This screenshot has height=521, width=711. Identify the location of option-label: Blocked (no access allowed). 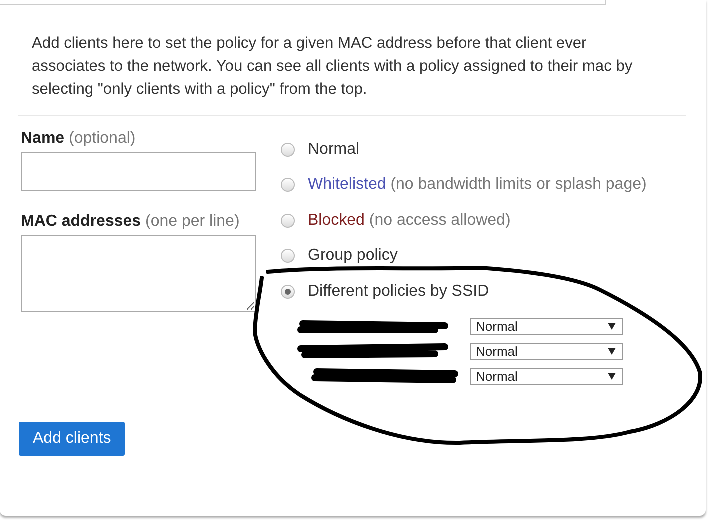
(409, 221).